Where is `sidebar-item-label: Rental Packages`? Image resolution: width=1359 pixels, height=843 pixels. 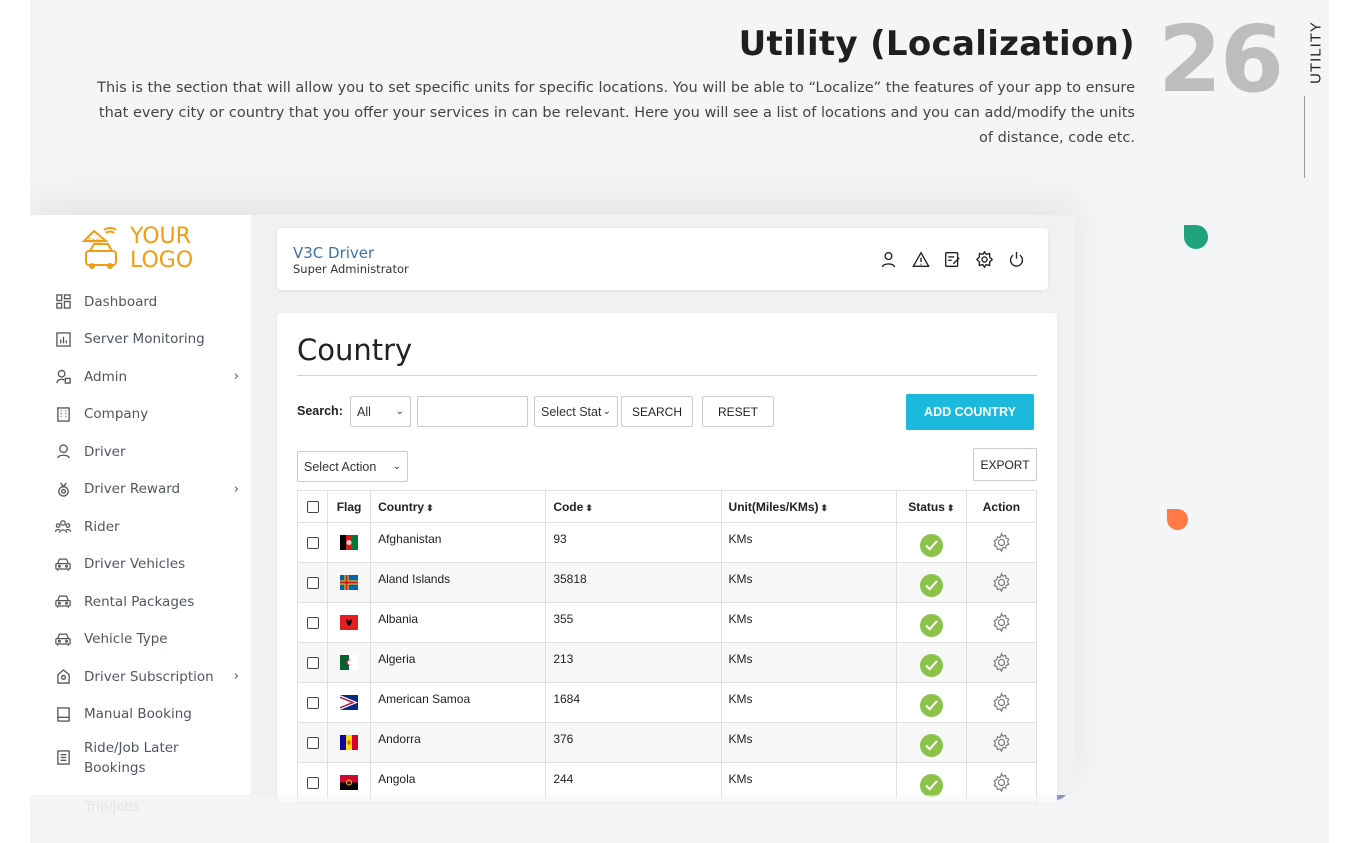
sidebar-item-label: Rental Packages is located at coordinates (139, 601).